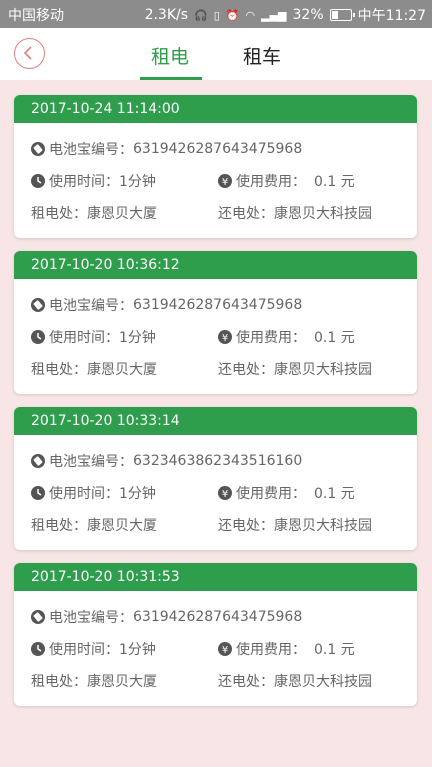  Describe the element at coordinates (36, 16) in the screenshot. I see `carrier-name: 中国移动` at that location.